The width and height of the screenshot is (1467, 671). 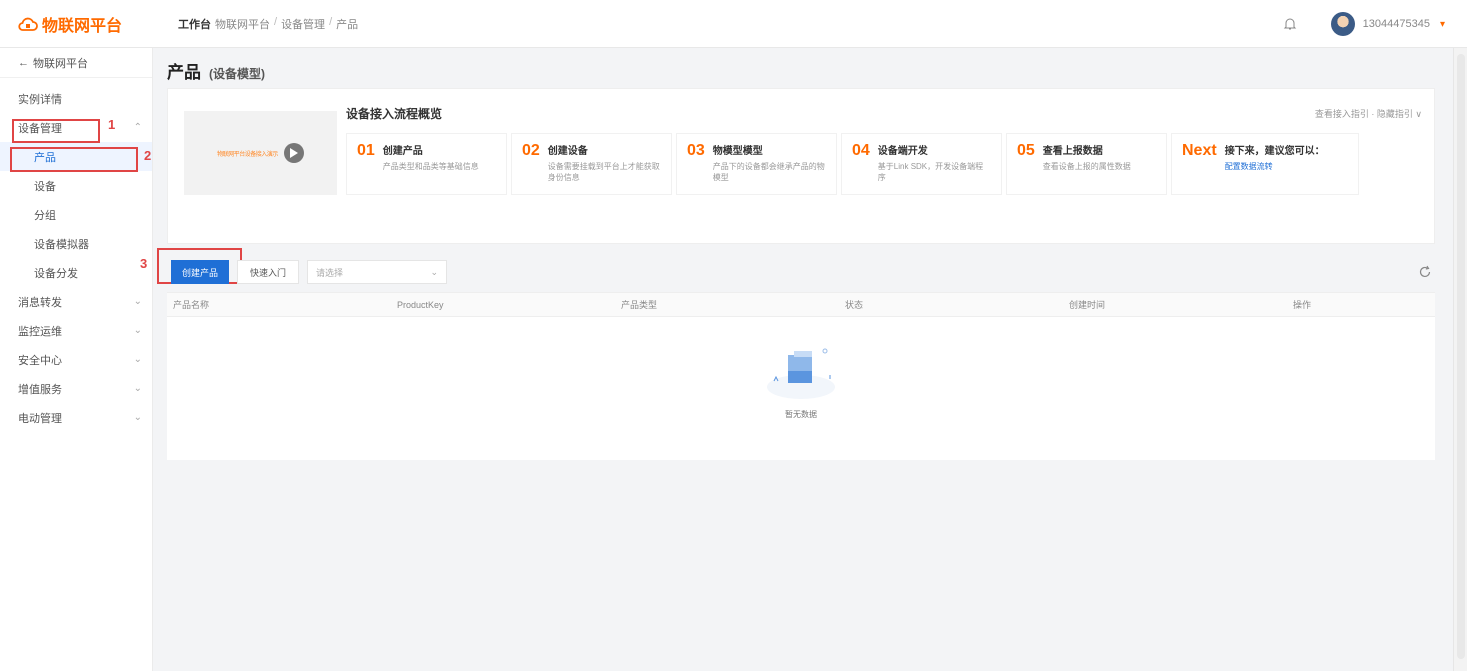 I want to click on sidebar-item-label: 增值服务, so click(x=40, y=389).